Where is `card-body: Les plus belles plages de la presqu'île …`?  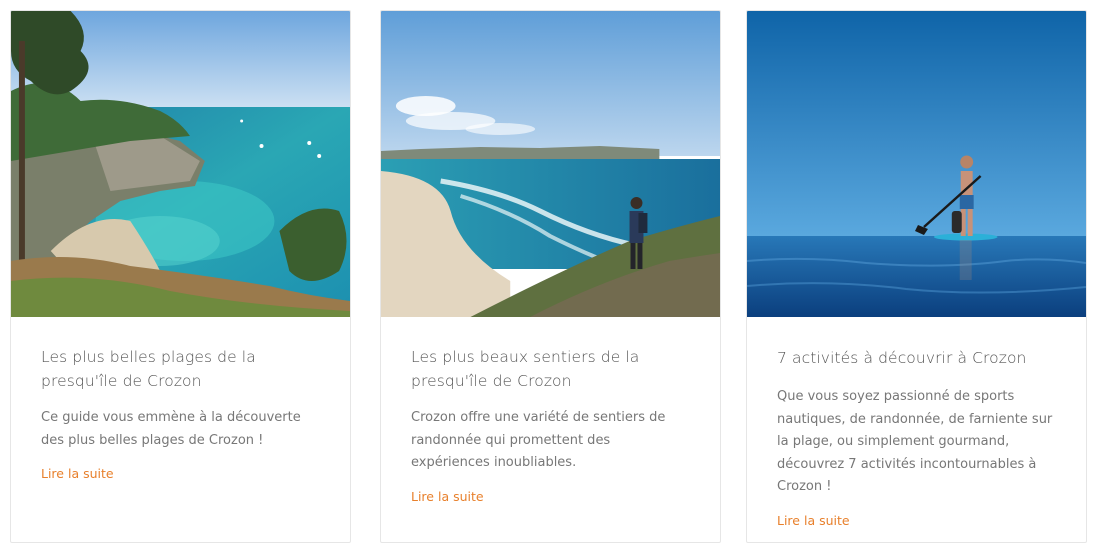 card-body: Les plus belles plages de la presqu'île … is located at coordinates (180, 400).